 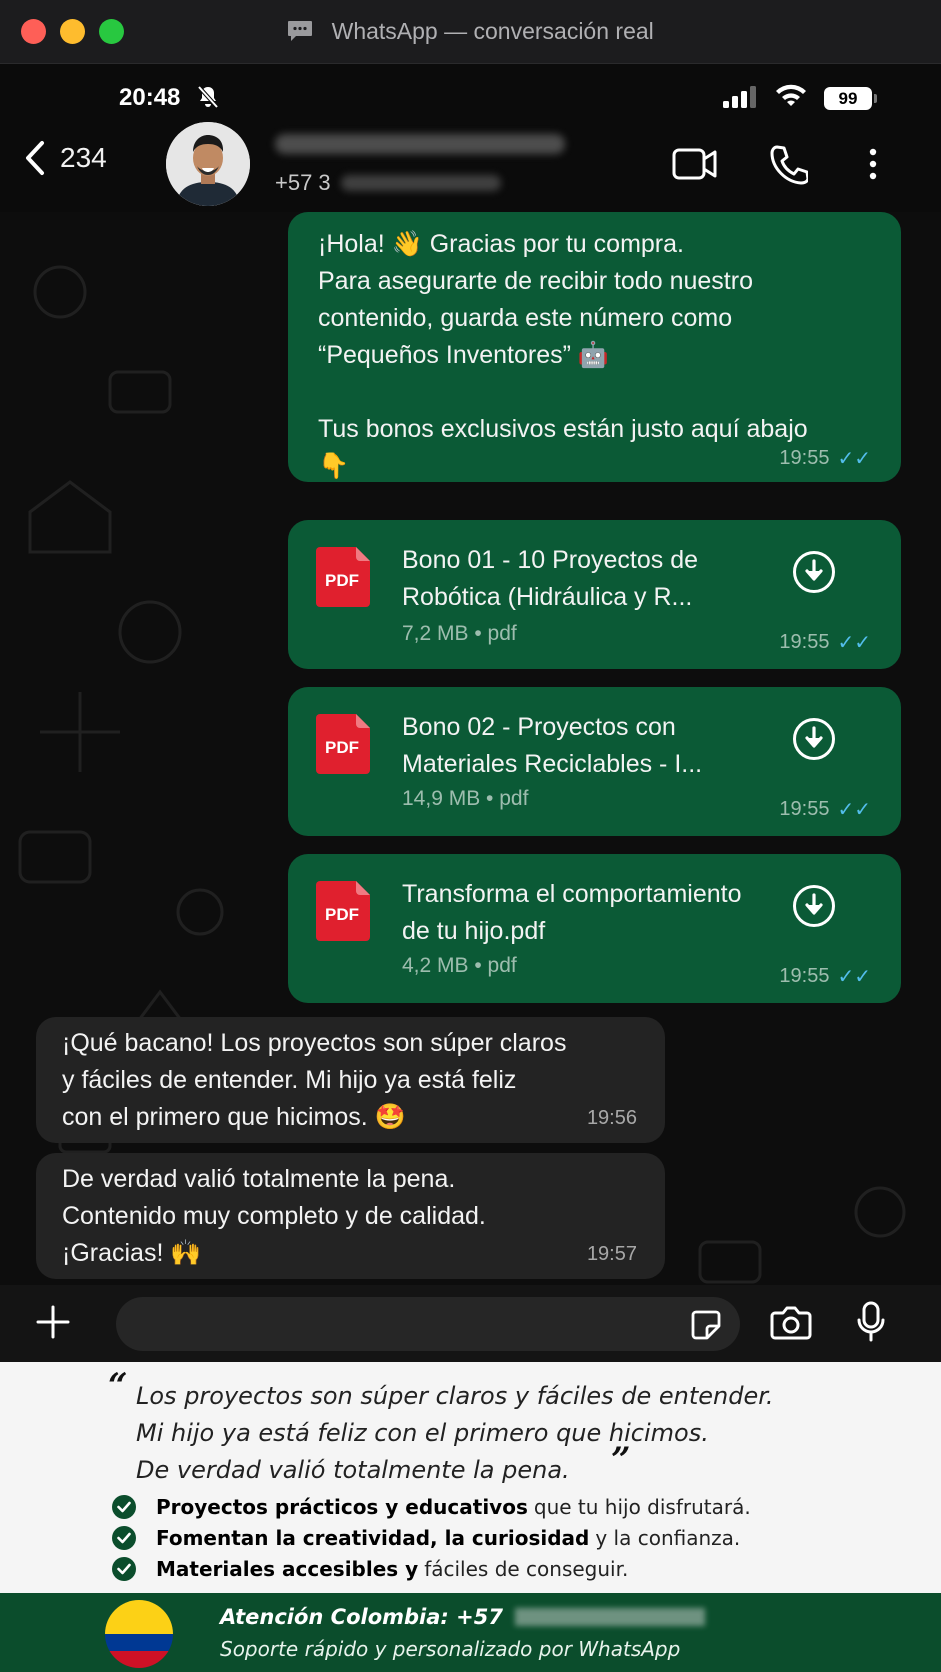 I want to click on benefit-bold: Fomentan la creatividad, la curiosidad, so click(x=373, y=1537).